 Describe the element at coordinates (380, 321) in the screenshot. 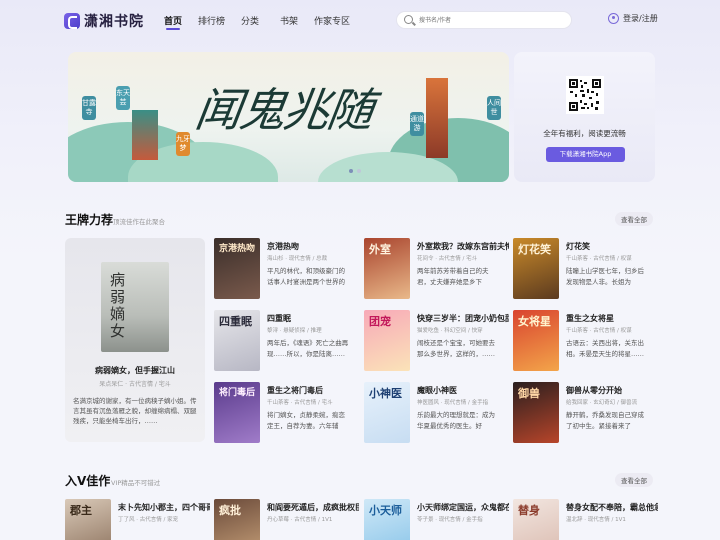

I see `cover-title: 团宠` at that location.